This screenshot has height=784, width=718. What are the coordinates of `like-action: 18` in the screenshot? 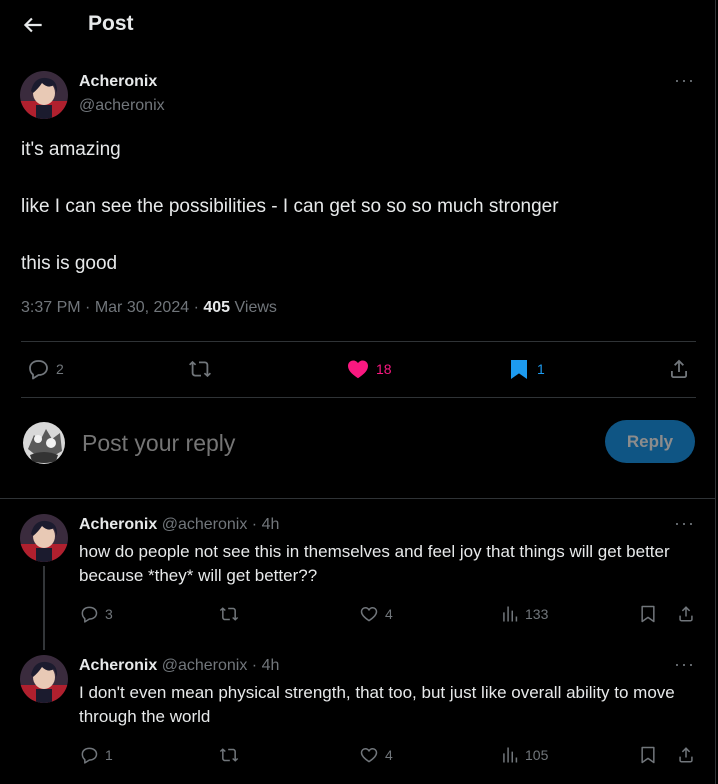 It's located at (369, 369).